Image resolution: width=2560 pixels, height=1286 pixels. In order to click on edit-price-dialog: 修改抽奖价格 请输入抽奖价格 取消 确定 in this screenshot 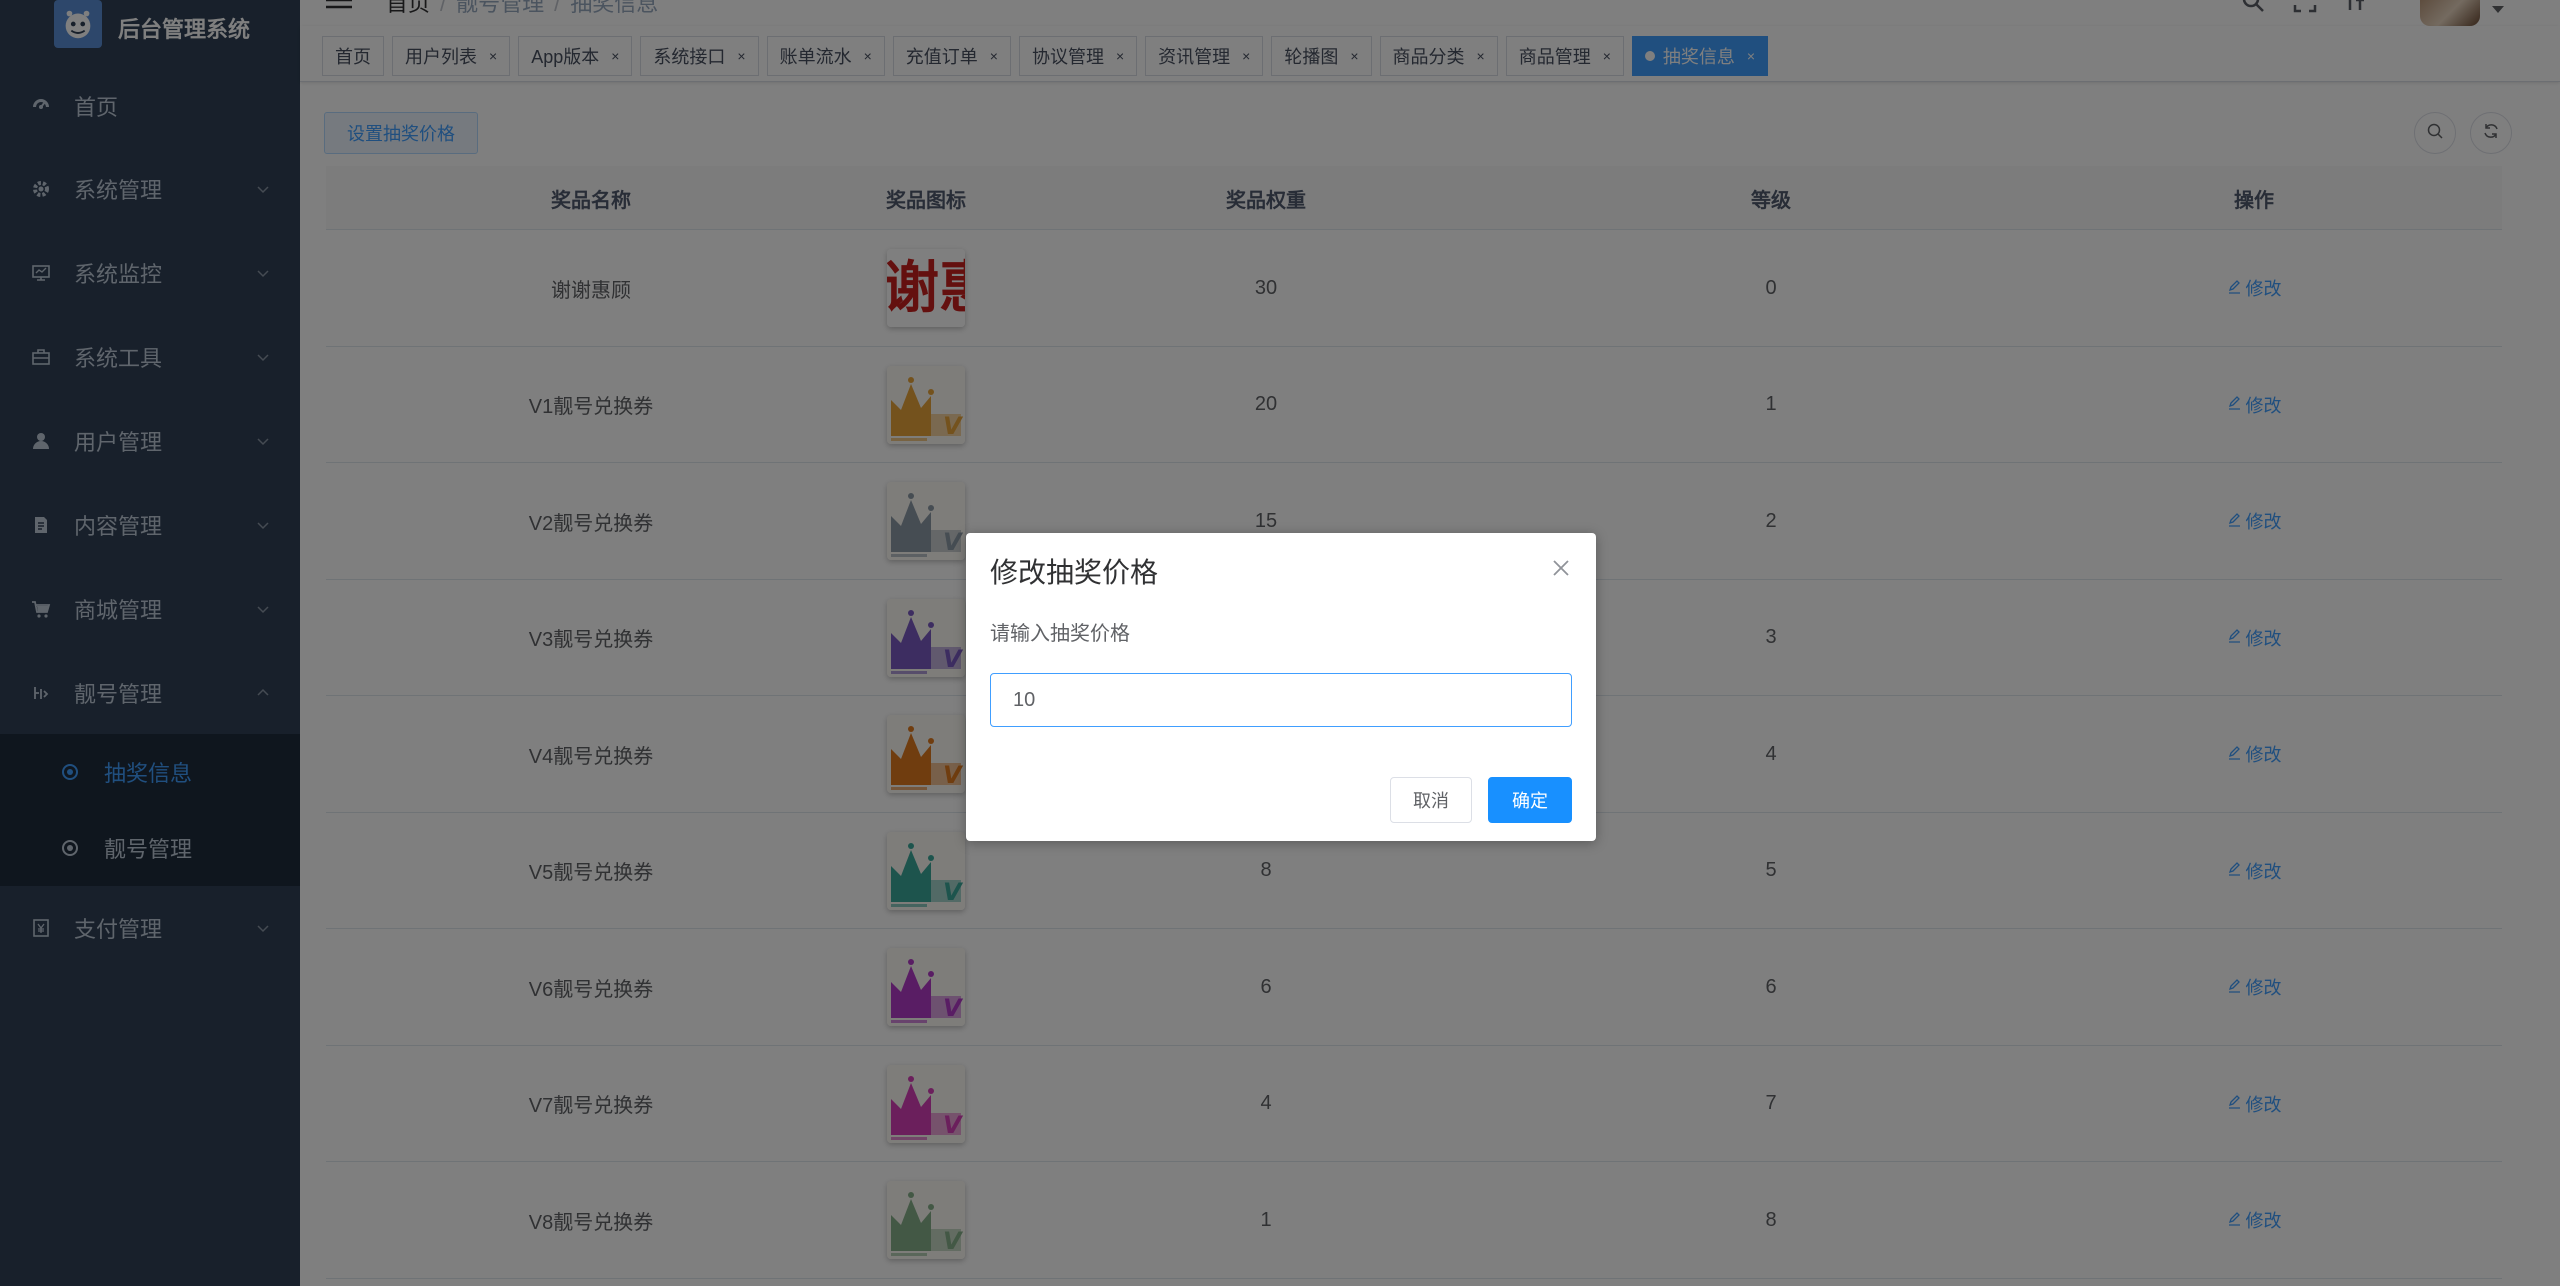, I will do `click(1281, 687)`.